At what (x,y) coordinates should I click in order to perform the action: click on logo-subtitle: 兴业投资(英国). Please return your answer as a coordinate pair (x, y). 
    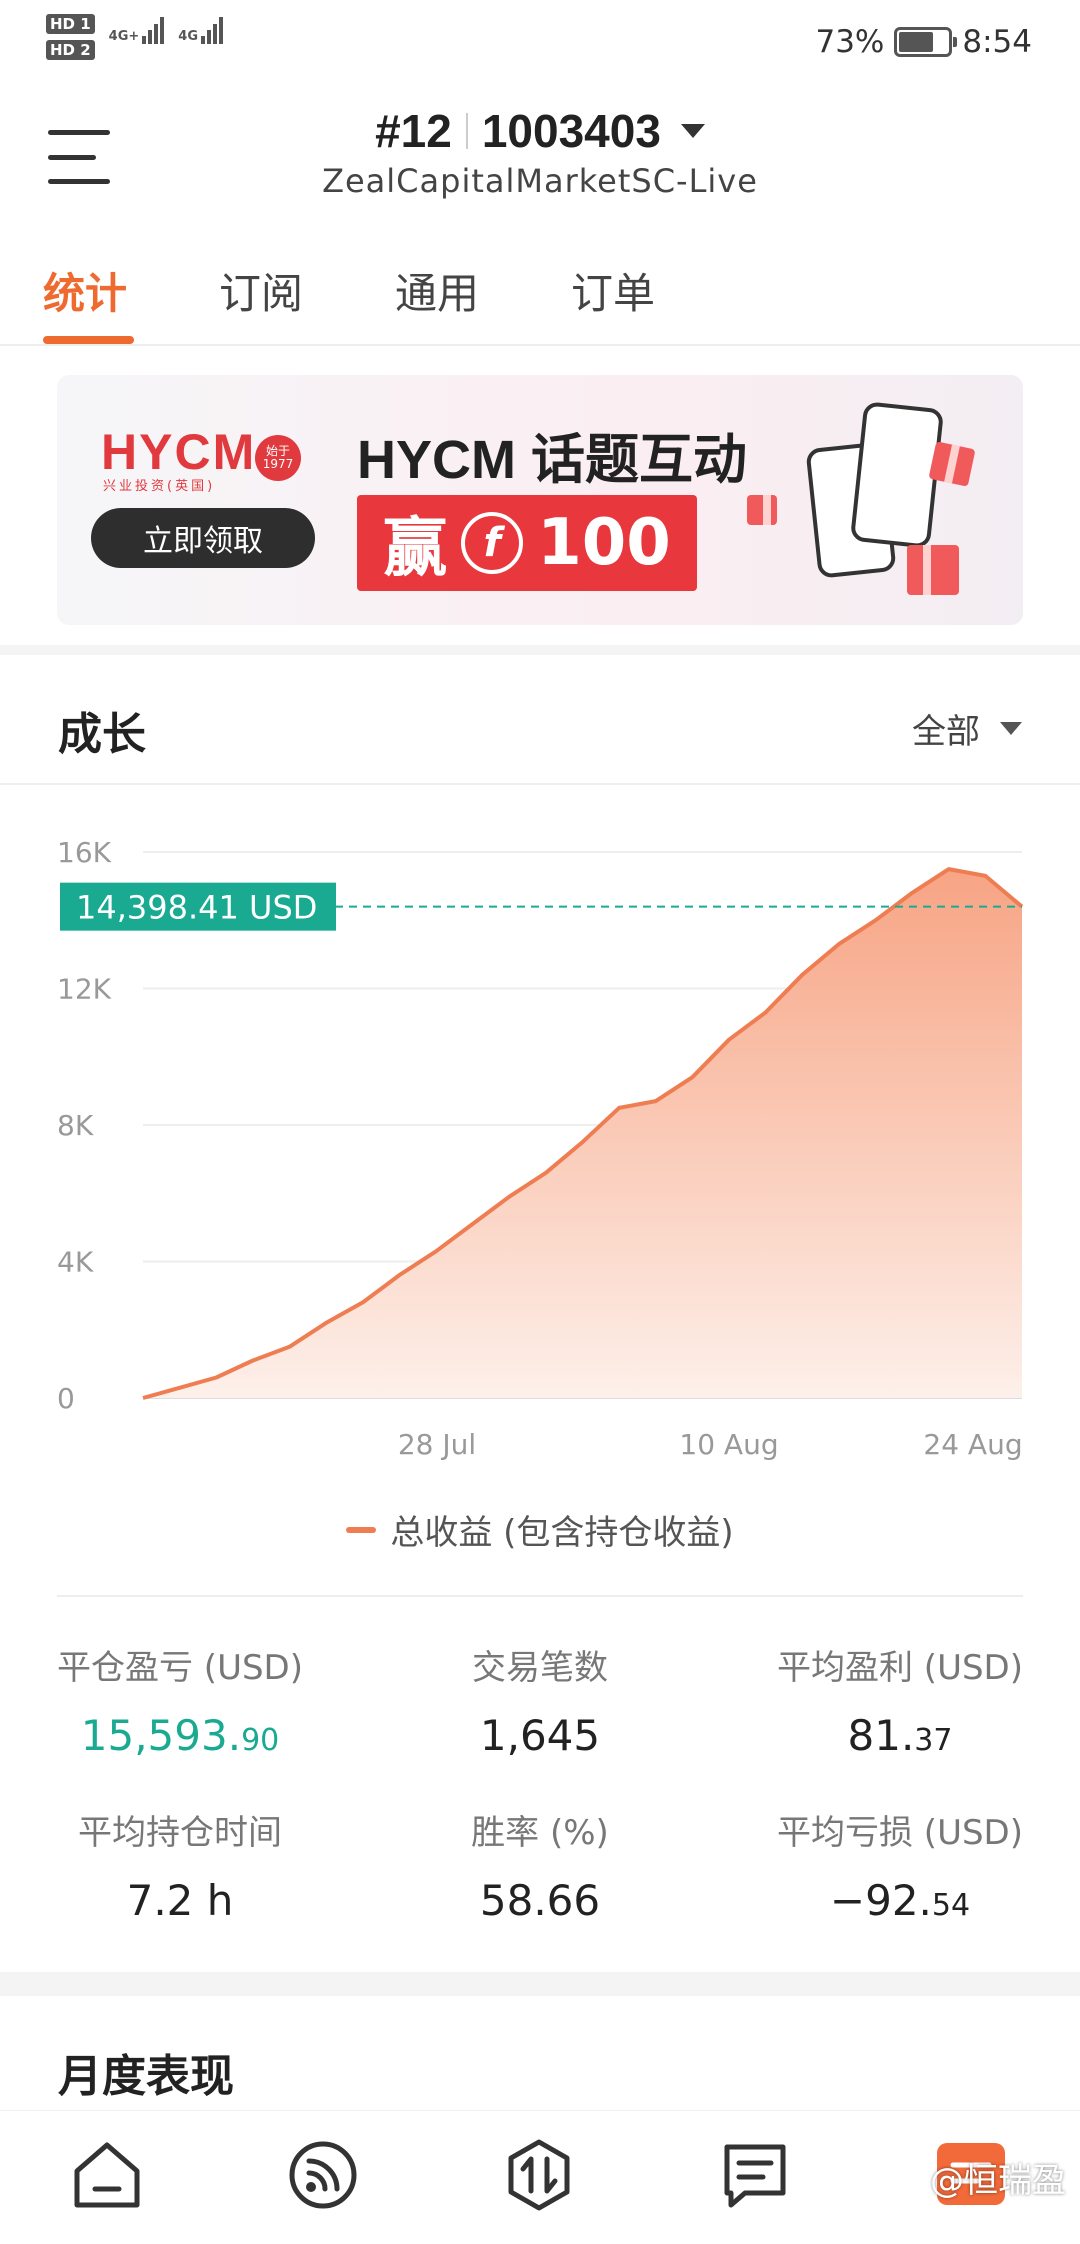
    Looking at the image, I should click on (159, 486).